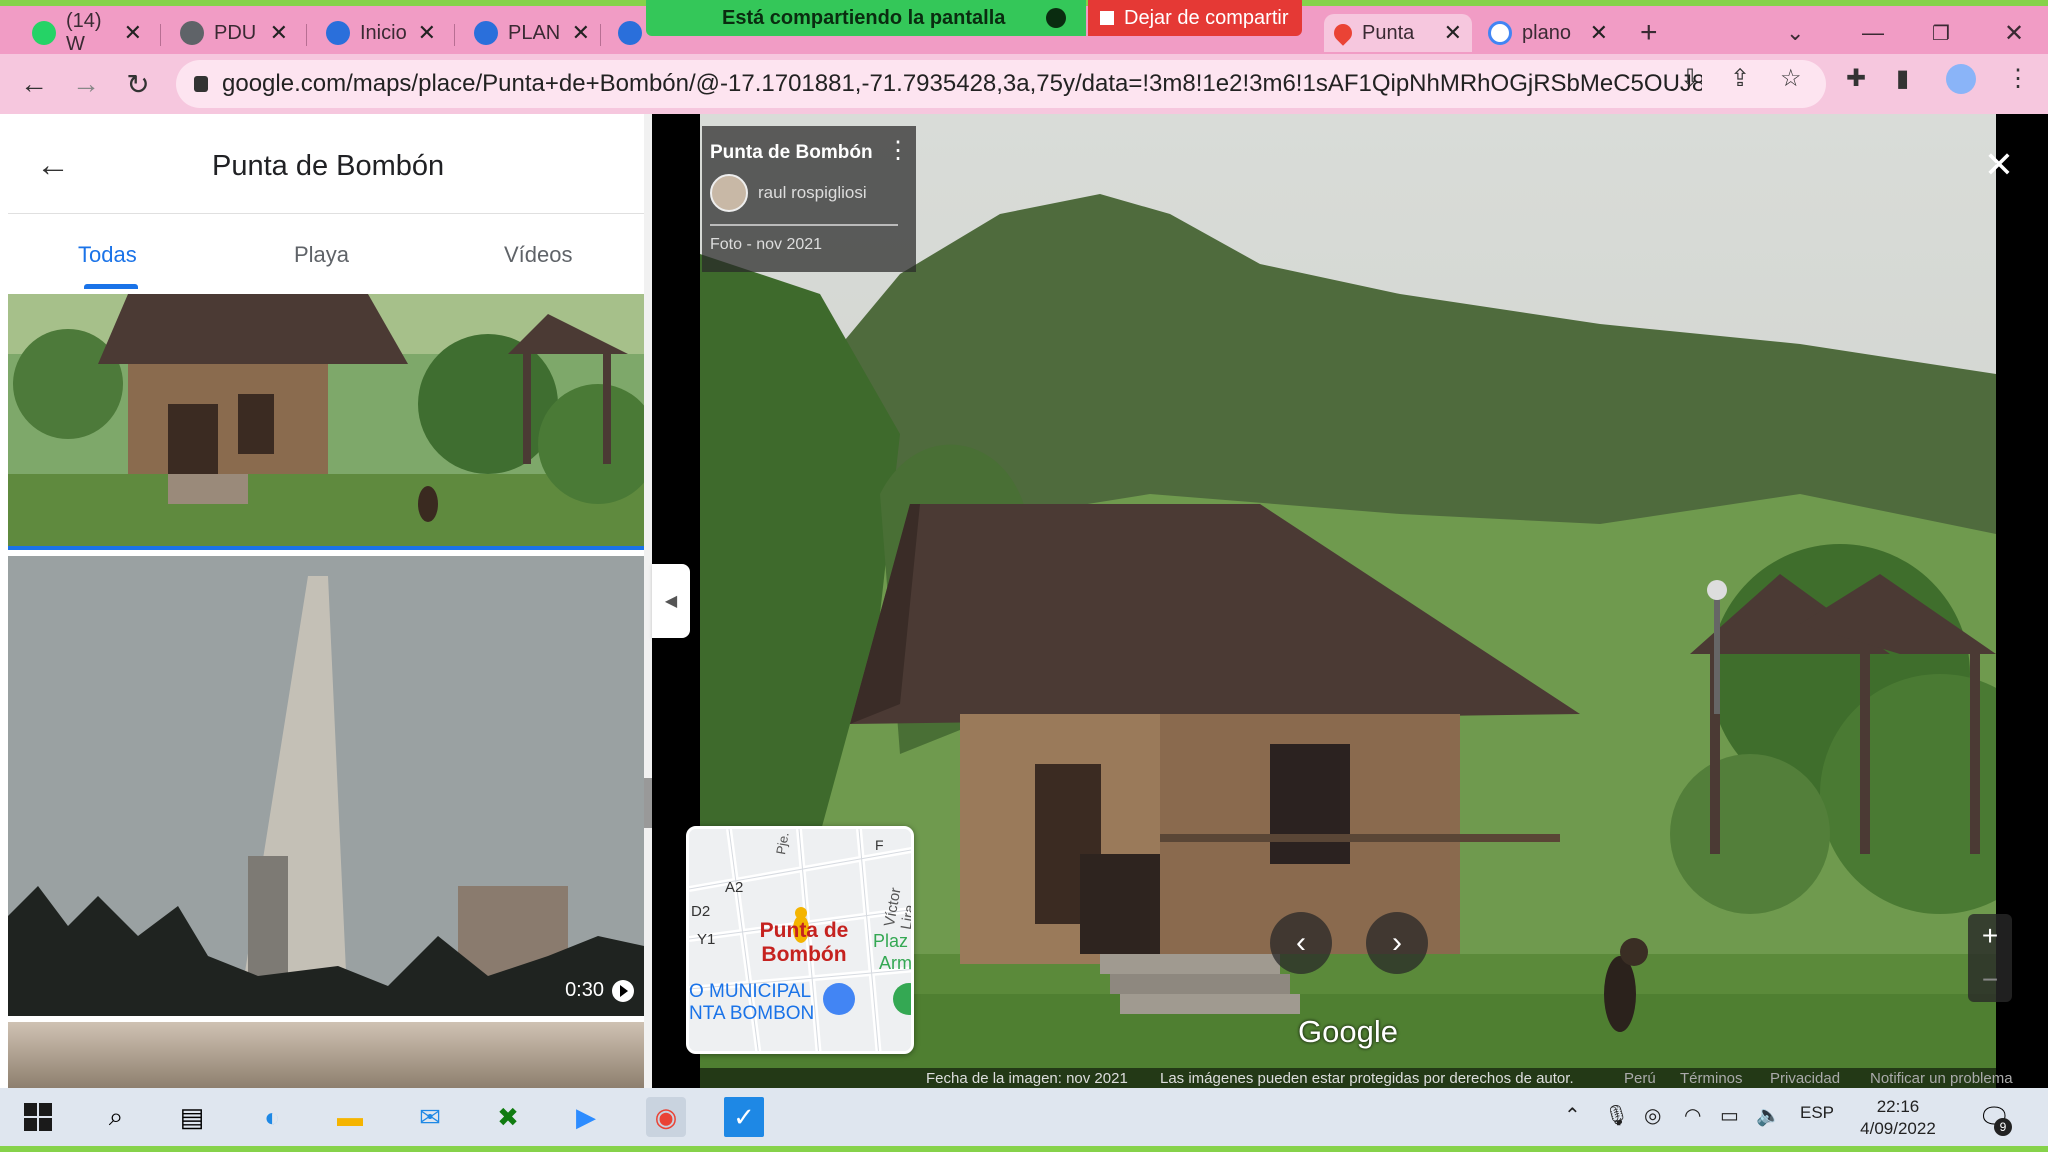 This screenshot has height=1152, width=2048. I want to click on tab-pdu: PDU ✕, so click(234, 33).